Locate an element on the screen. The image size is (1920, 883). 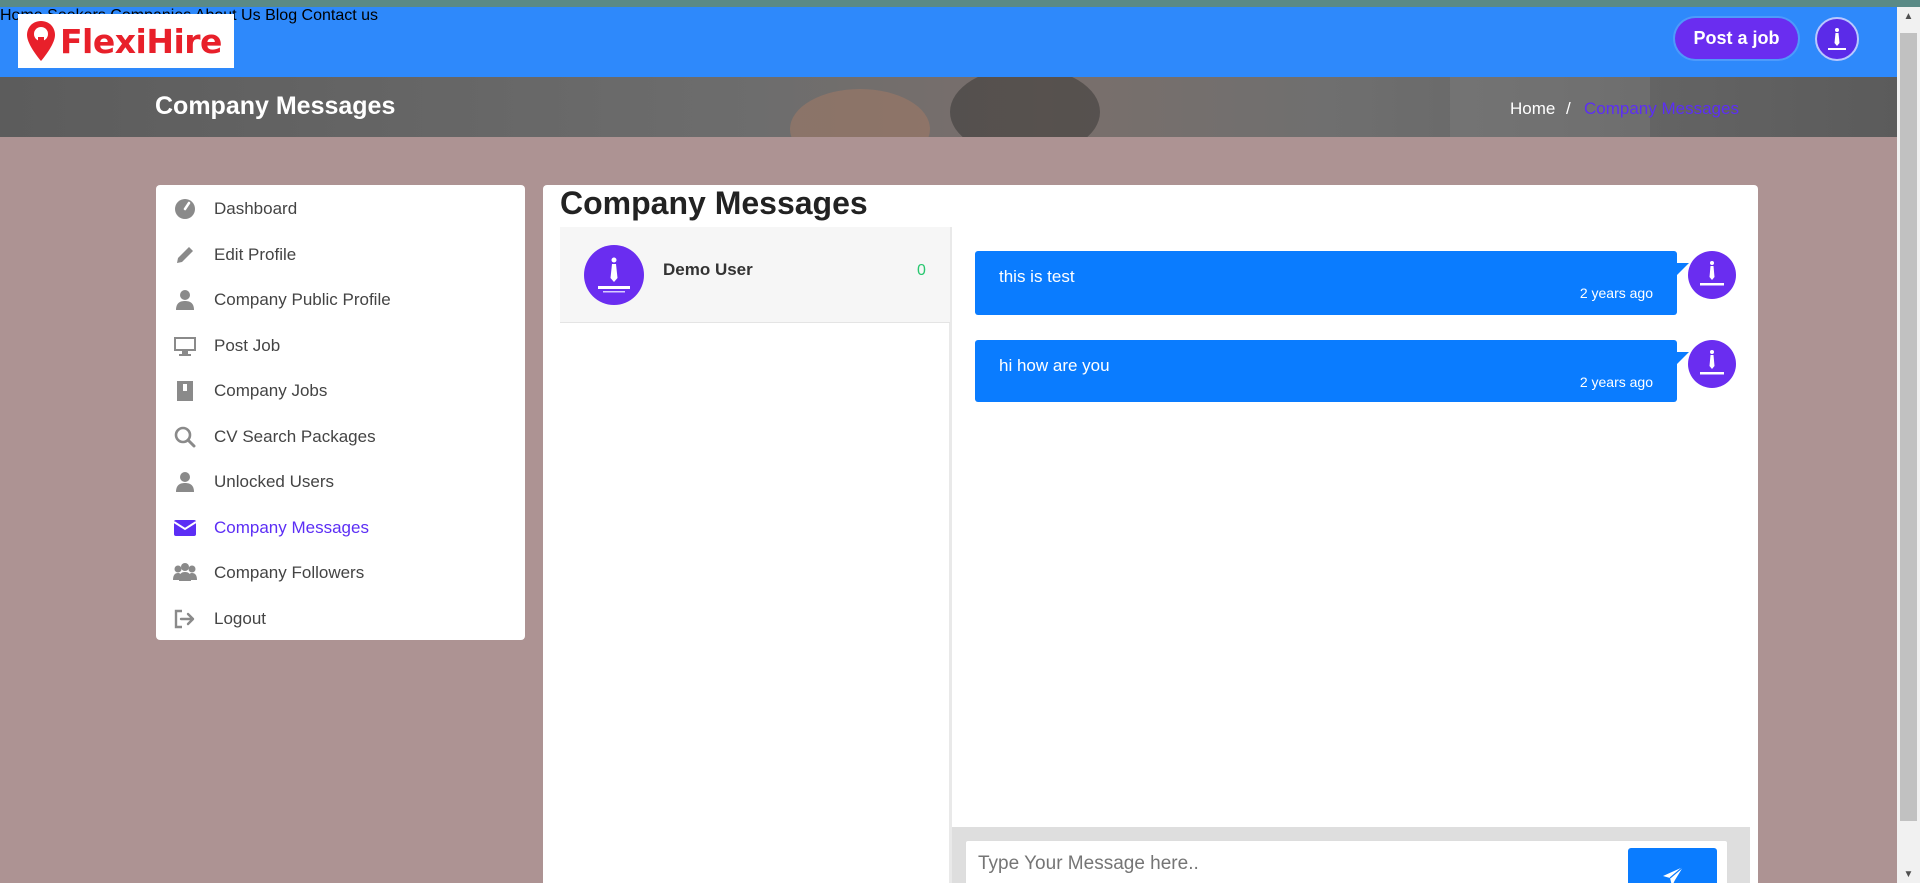
envelope-icon is located at coordinates (185, 528).